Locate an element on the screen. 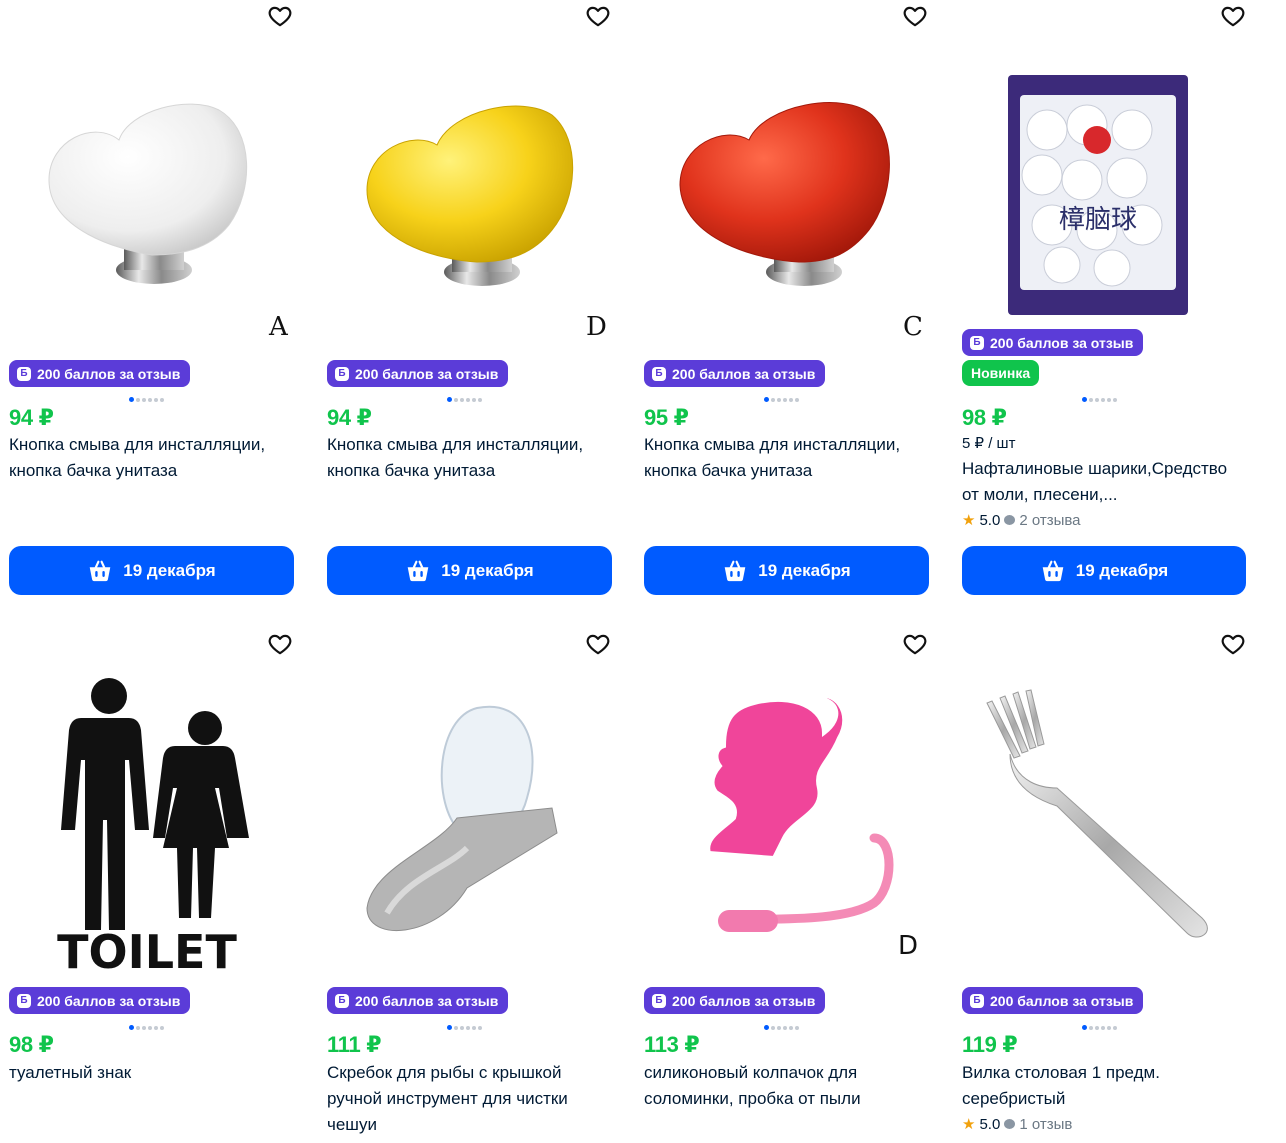  product-image: TOILET is located at coordinates (152, 823).